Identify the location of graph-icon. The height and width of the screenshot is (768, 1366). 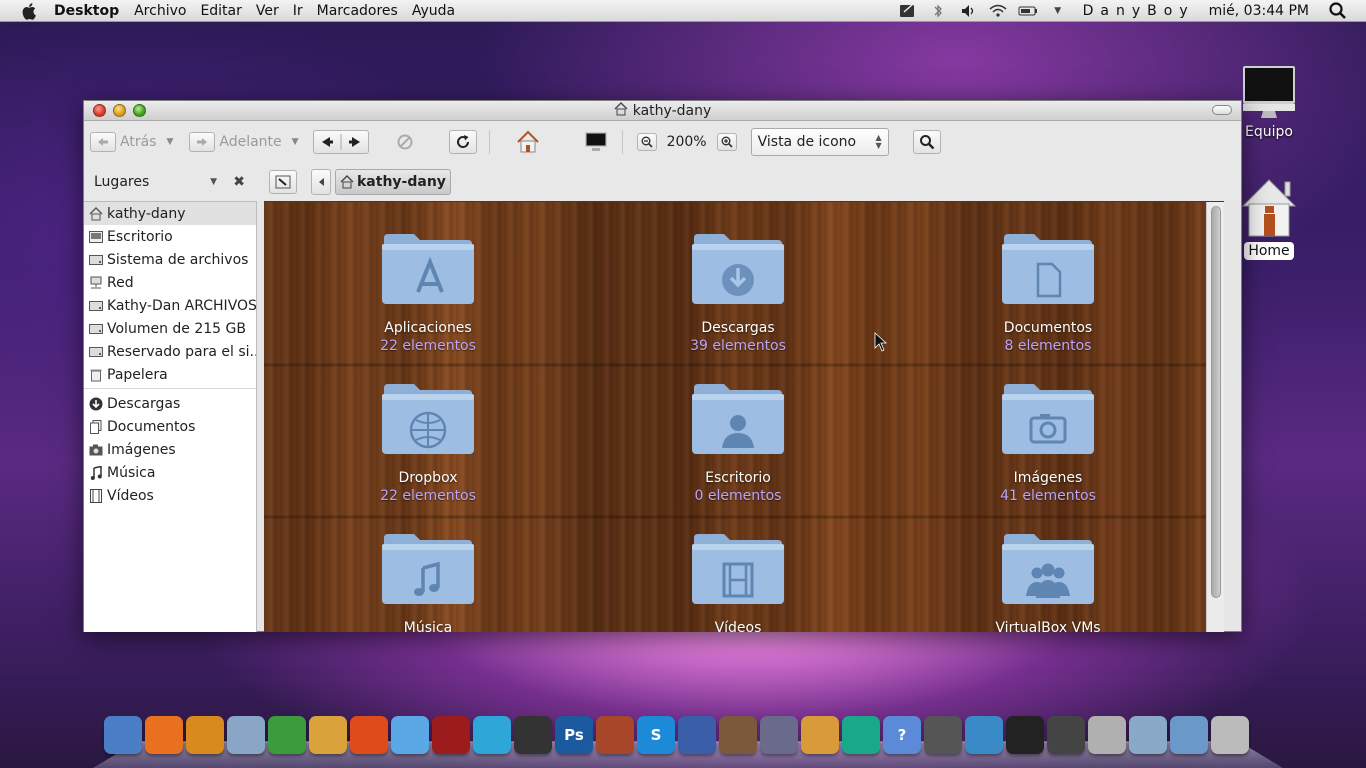
(697, 735).